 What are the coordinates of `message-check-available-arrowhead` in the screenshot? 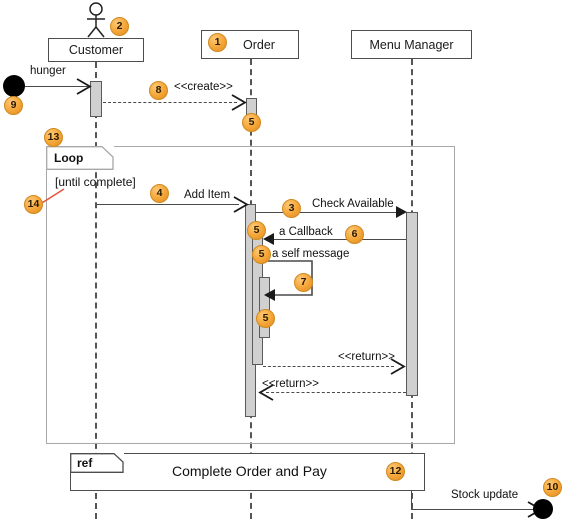 It's located at (401, 212).